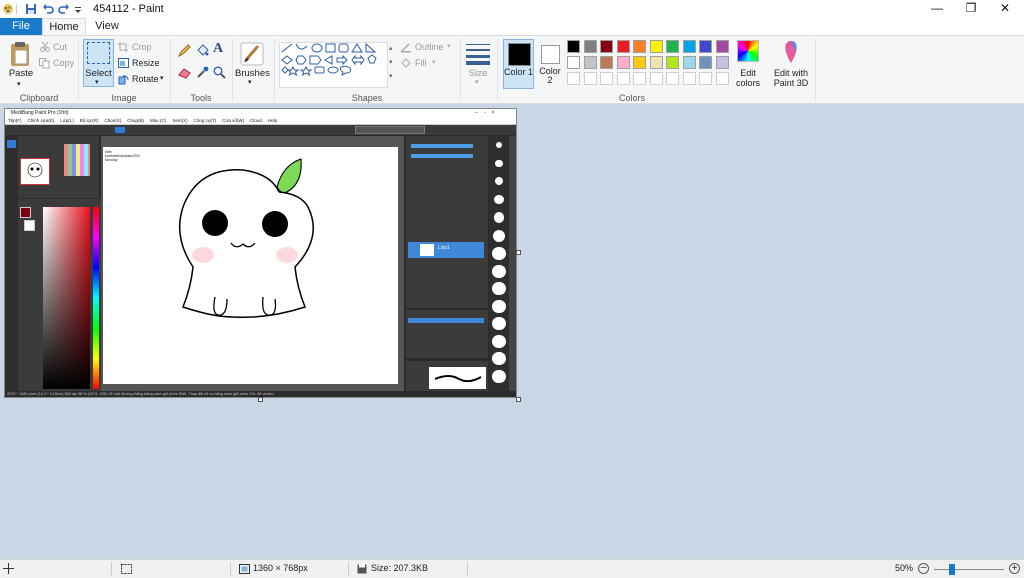 The image size is (1024, 578). Describe the element at coordinates (219, 72) in the screenshot. I see `magnifier-icon` at that location.